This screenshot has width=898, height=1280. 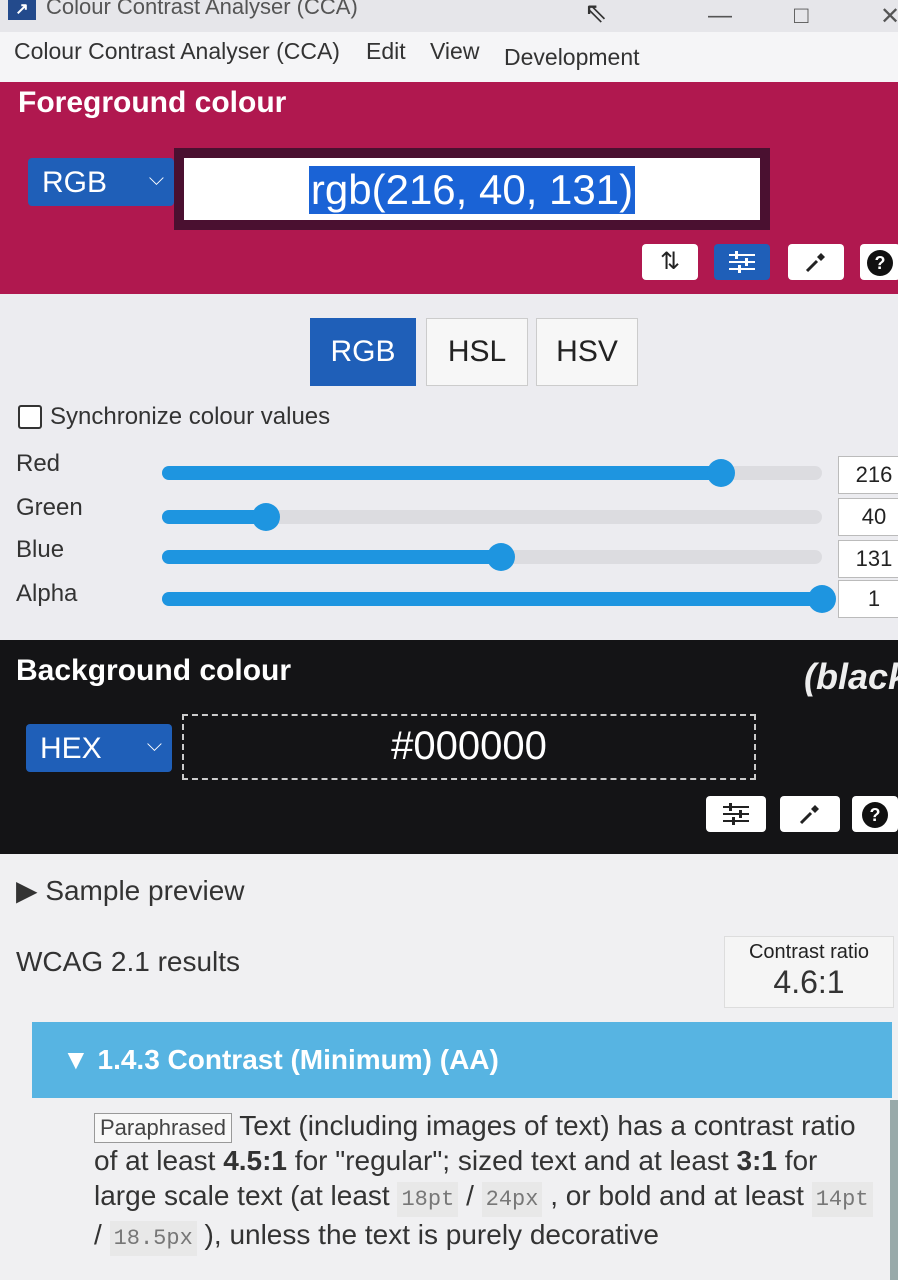 I want to click on background-format-select: HEX ⌵, so click(x=99, y=748).